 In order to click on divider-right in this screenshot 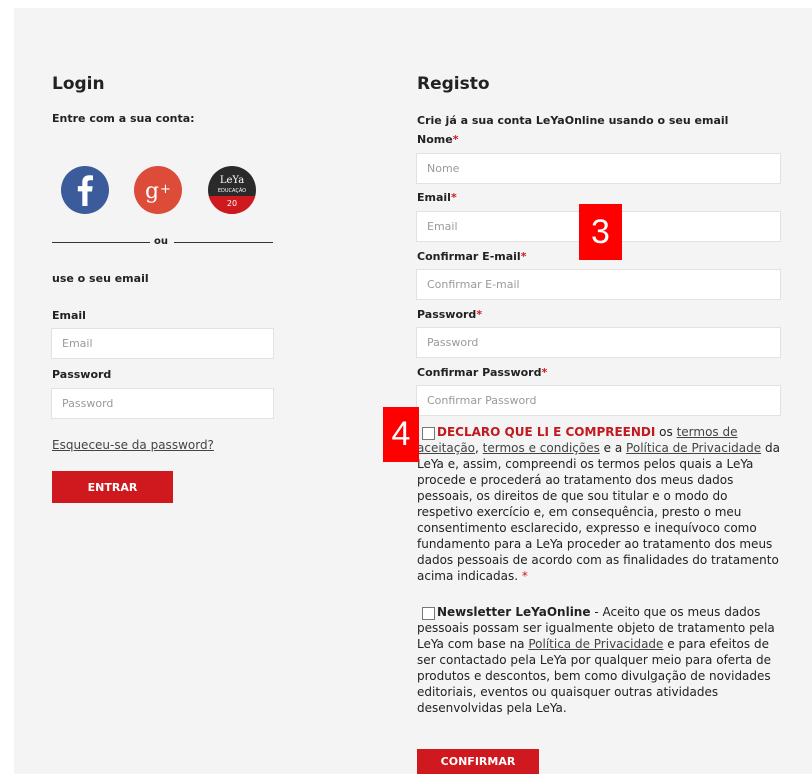, I will do `click(223, 242)`.